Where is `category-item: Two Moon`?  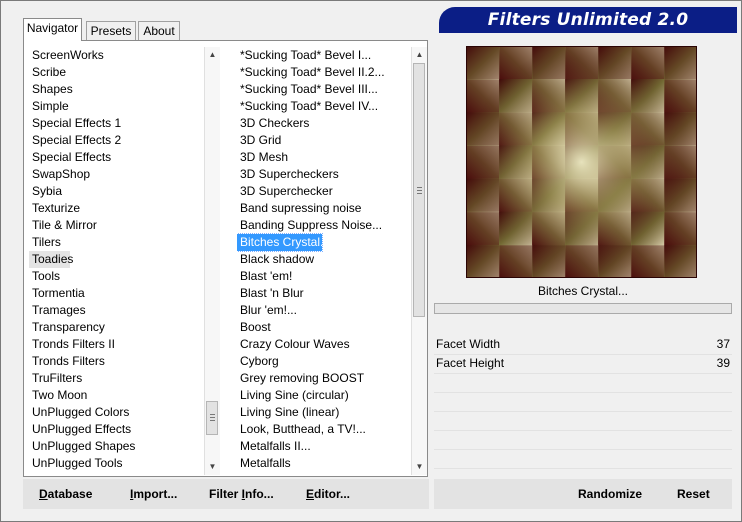 category-item: Two Moon is located at coordinates (115, 395).